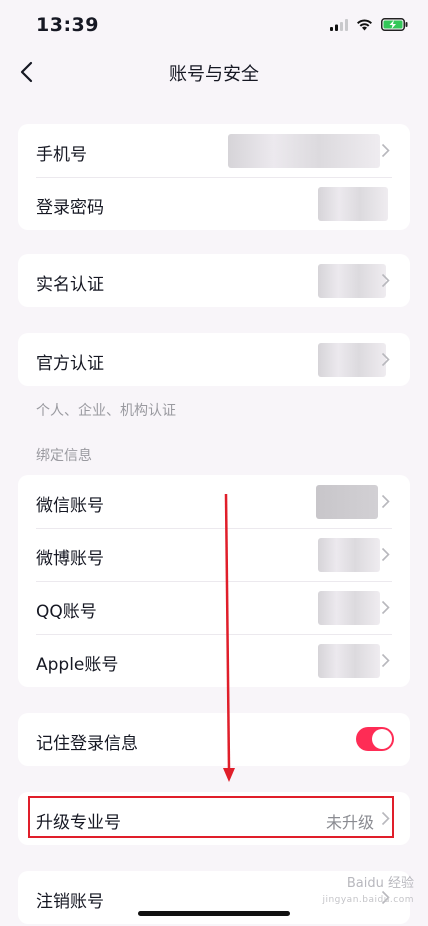 The width and height of the screenshot is (428, 926). I want to click on status-time: 13:39, so click(67, 25).